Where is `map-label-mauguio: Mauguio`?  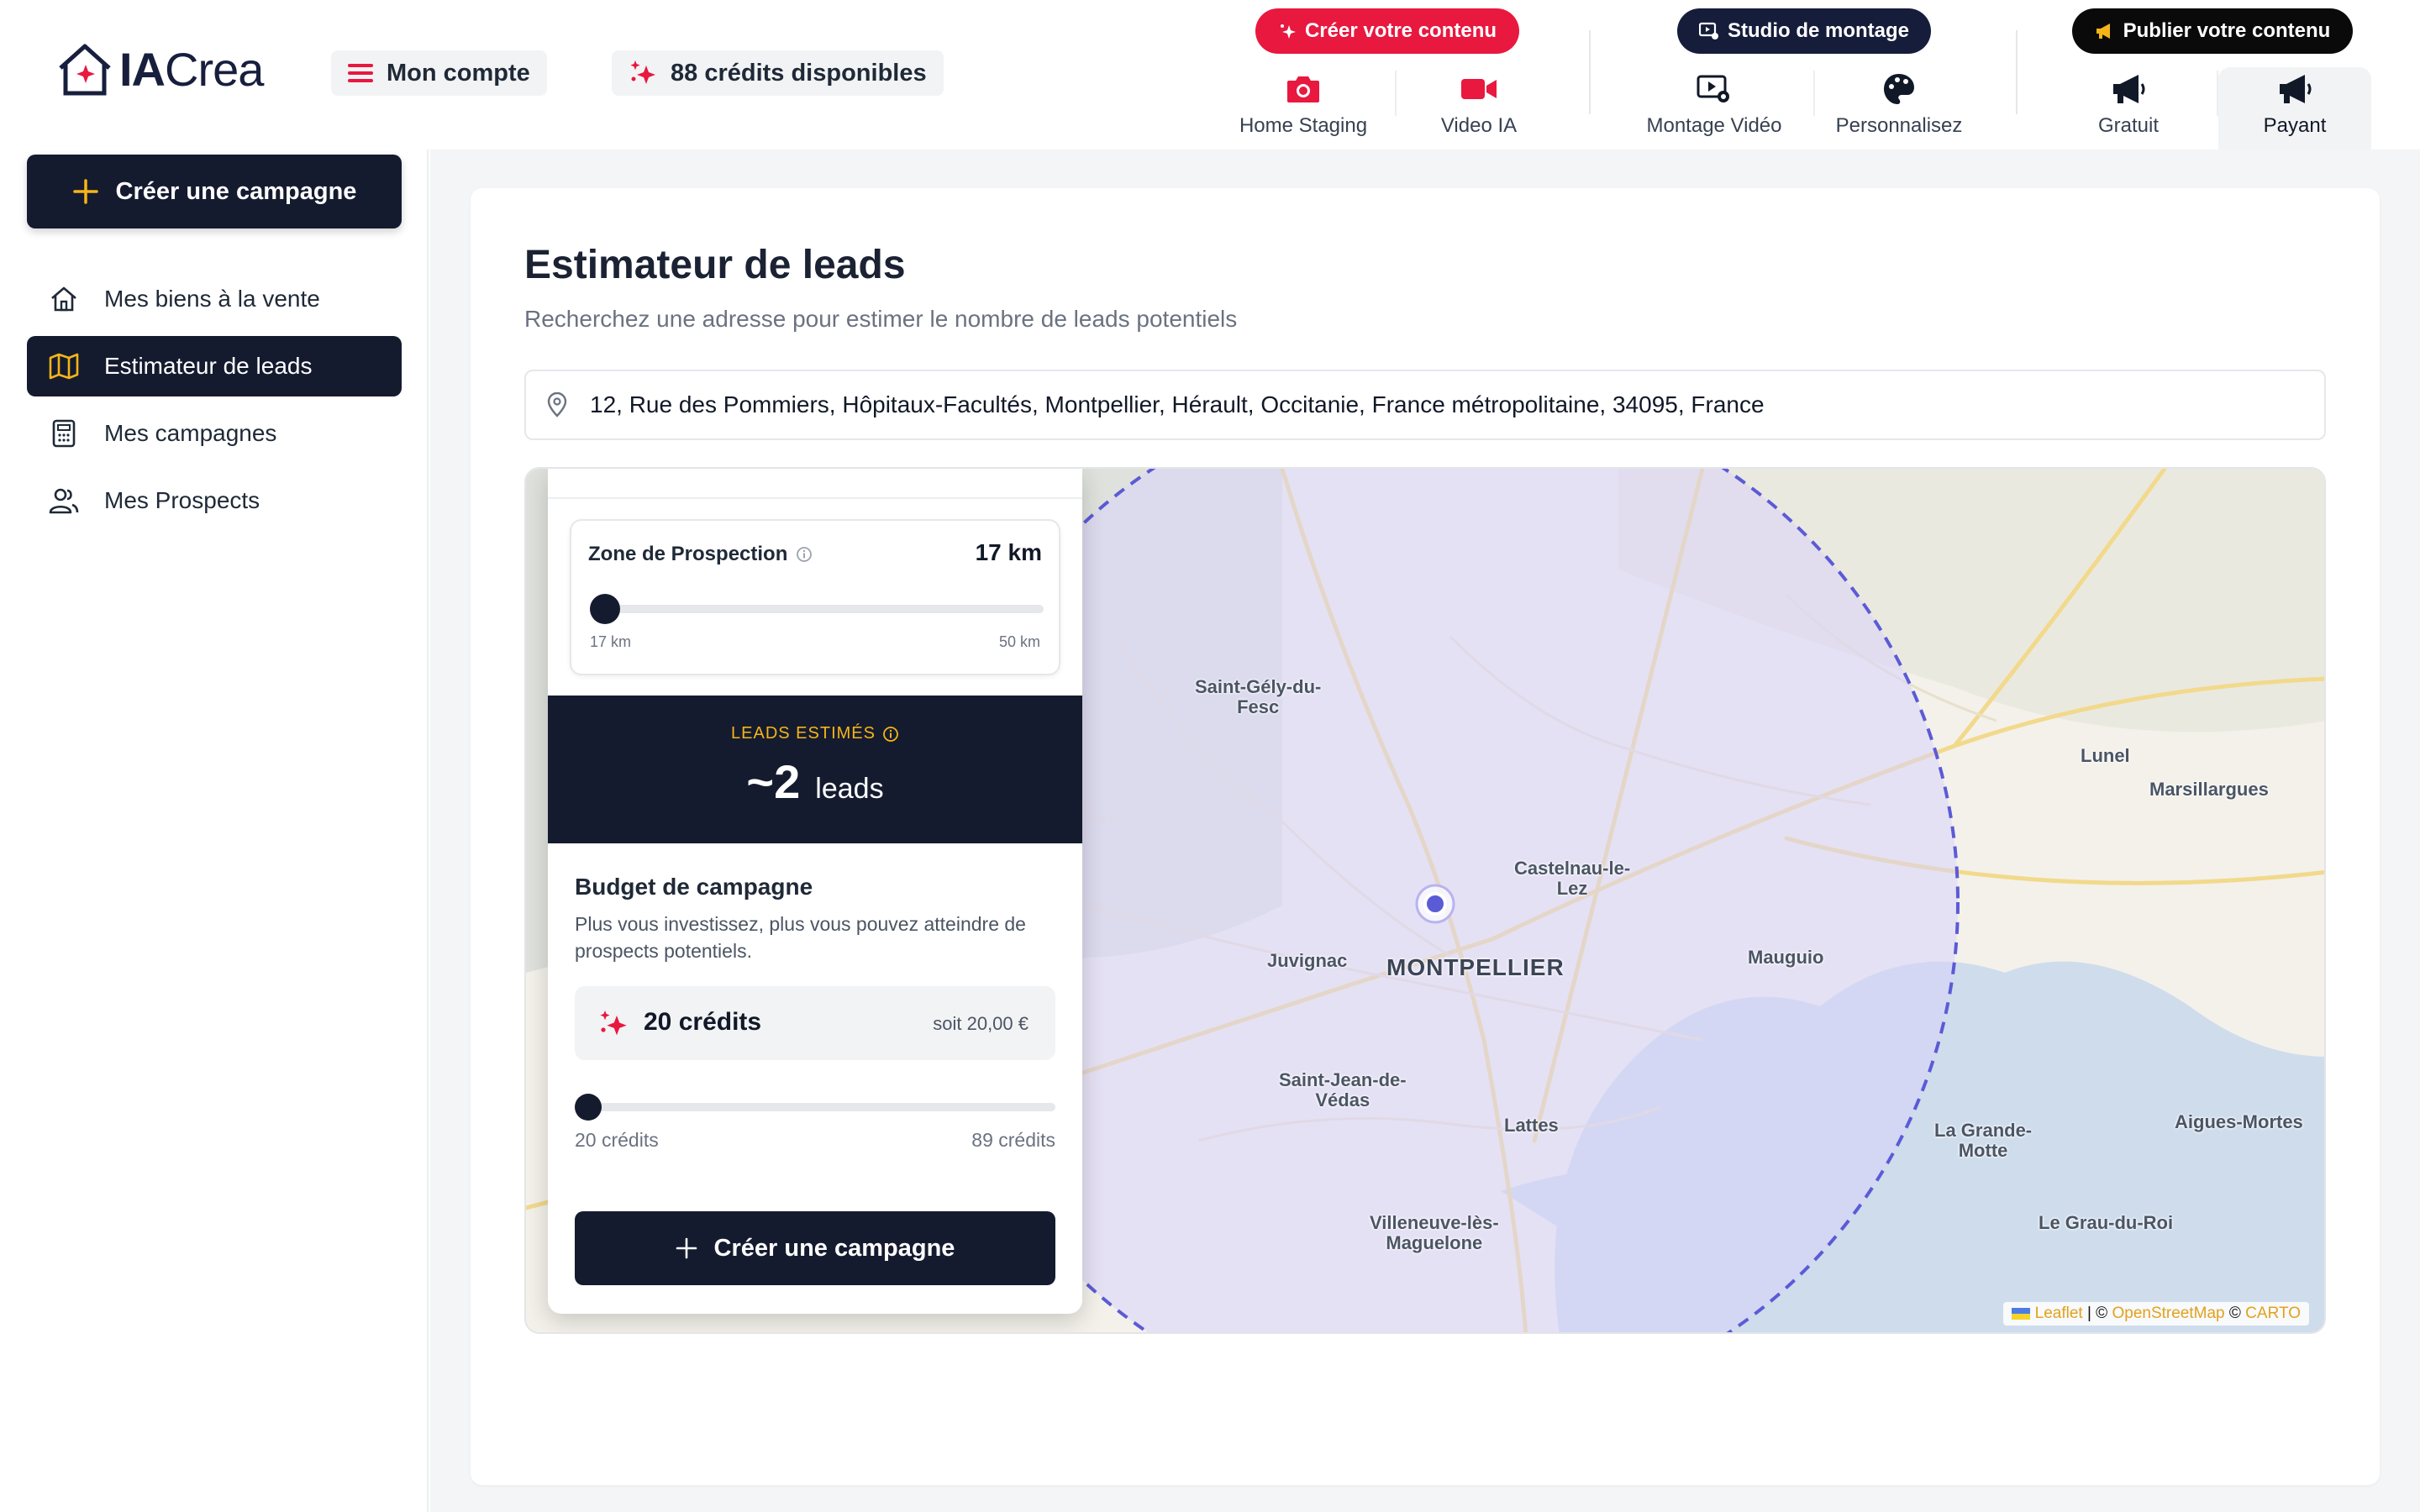
map-label-mauguio: Mauguio is located at coordinates (1786, 957).